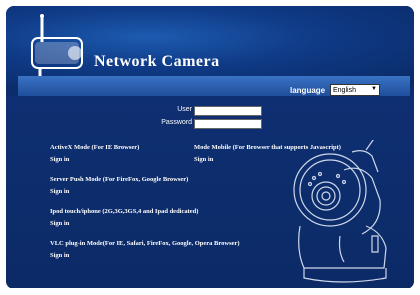 This screenshot has height=295, width=420. What do you see at coordinates (59, 223) in the screenshot?
I see `ipod-sign-in: Sign in` at bounding box center [59, 223].